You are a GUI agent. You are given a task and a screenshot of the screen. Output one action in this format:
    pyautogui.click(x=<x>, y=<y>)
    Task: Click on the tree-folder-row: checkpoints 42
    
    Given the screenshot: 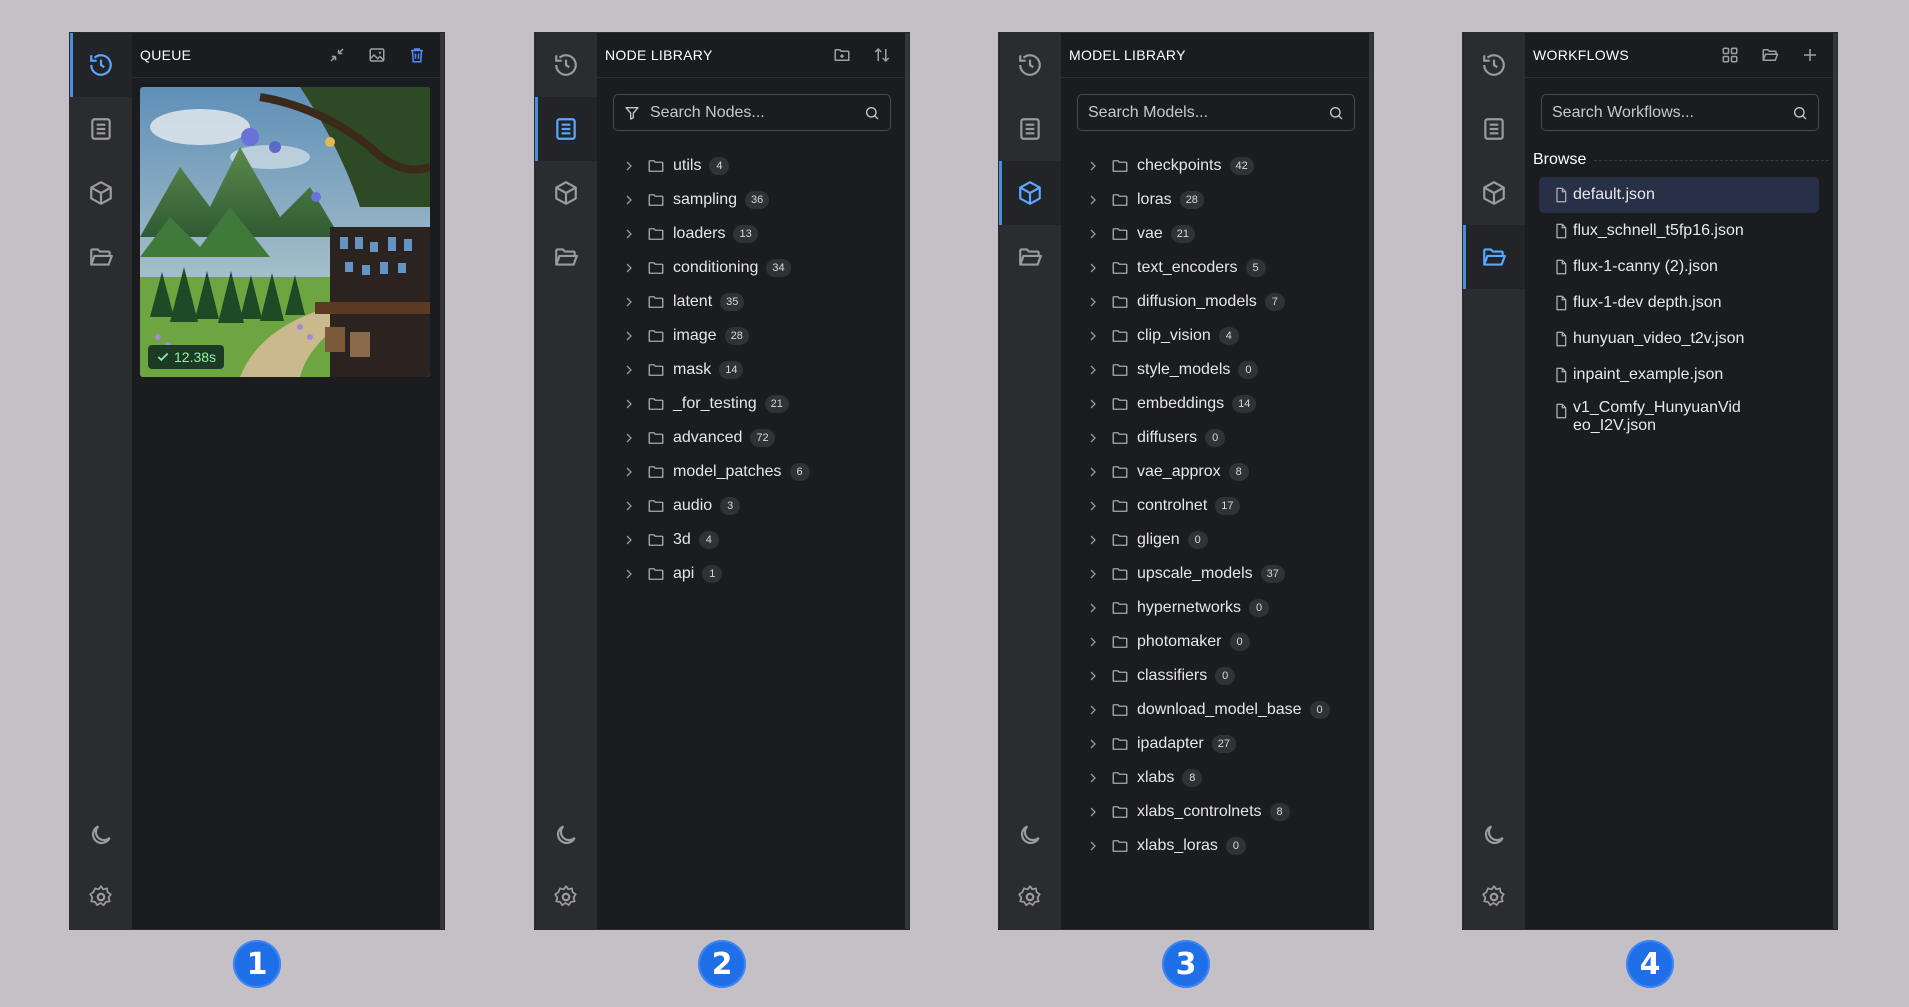 What is the action you would take?
    pyautogui.click(x=1215, y=166)
    